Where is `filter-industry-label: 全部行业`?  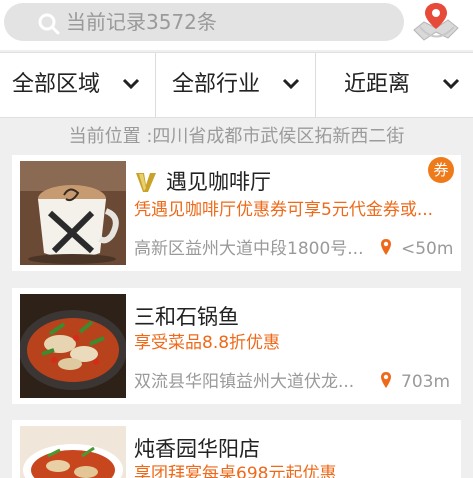
filter-industry-label: 全部行业 is located at coordinates (216, 84).